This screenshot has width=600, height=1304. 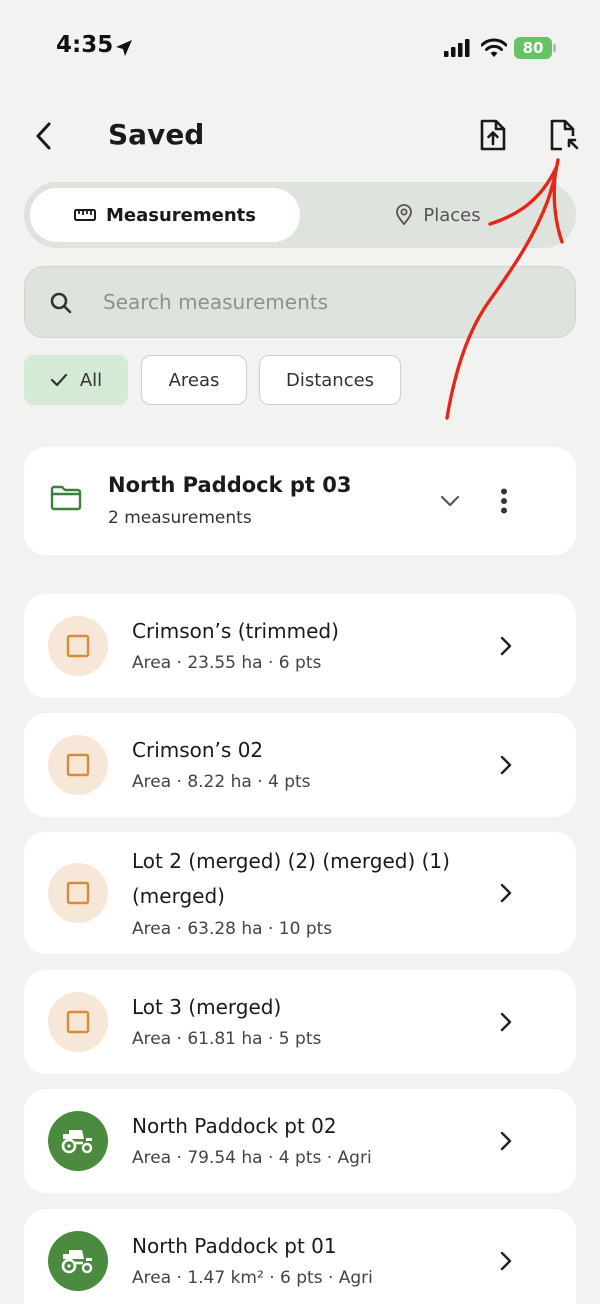 I want to click on search-icon, so click(x=61, y=303).